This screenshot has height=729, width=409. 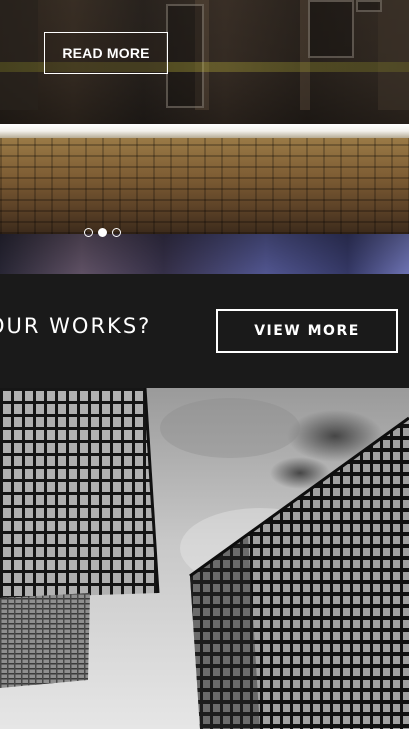 What do you see at coordinates (204, 254) in the screenshot?
I see `hero-street-lights` at bounding box center [204, 254].